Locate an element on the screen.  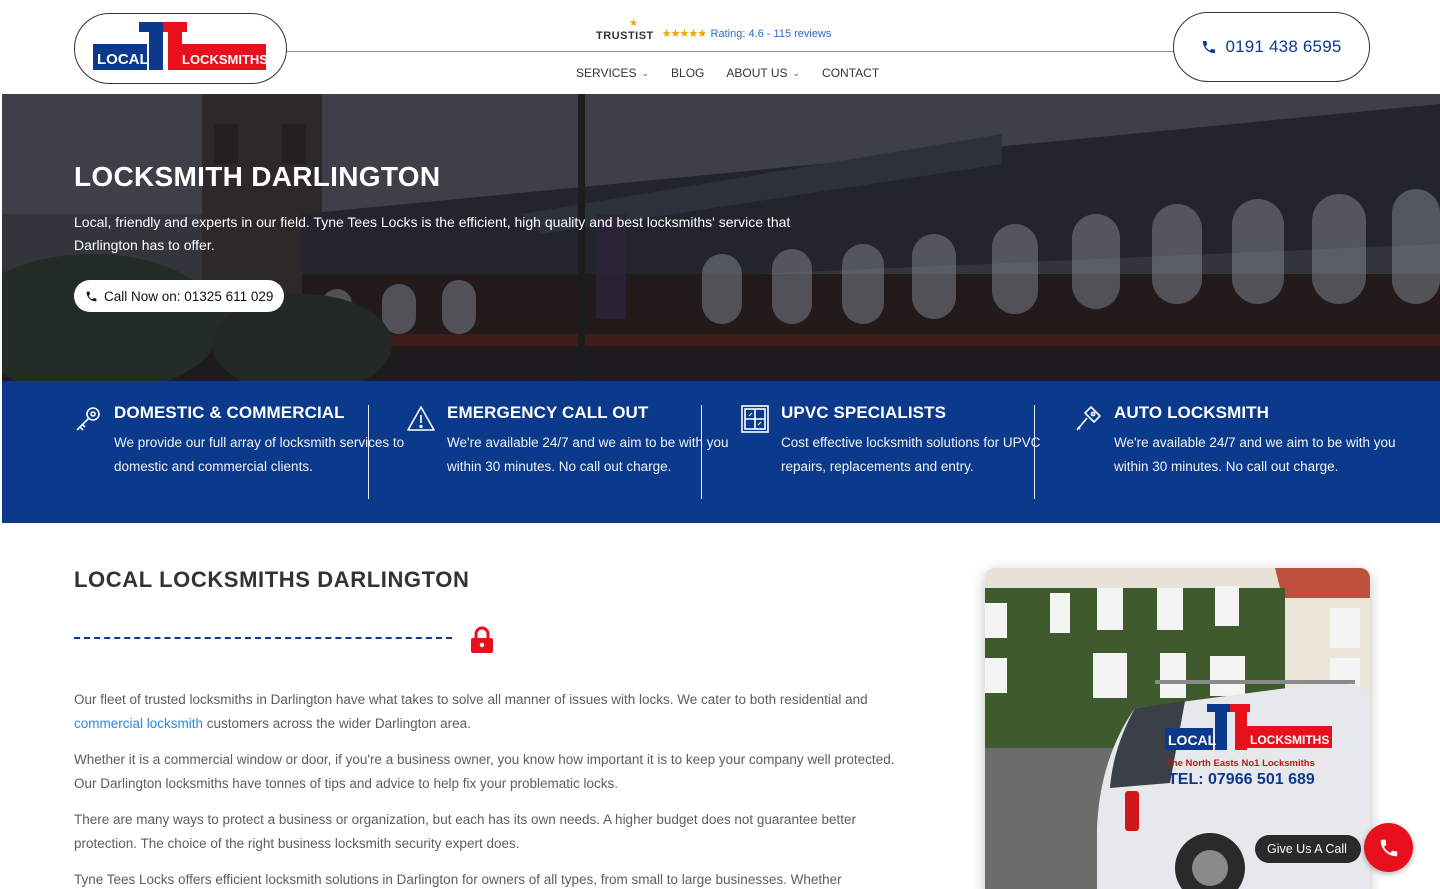
call-now-button: Call Now on: 01325 611 029 is located at coordinates (179, 296).